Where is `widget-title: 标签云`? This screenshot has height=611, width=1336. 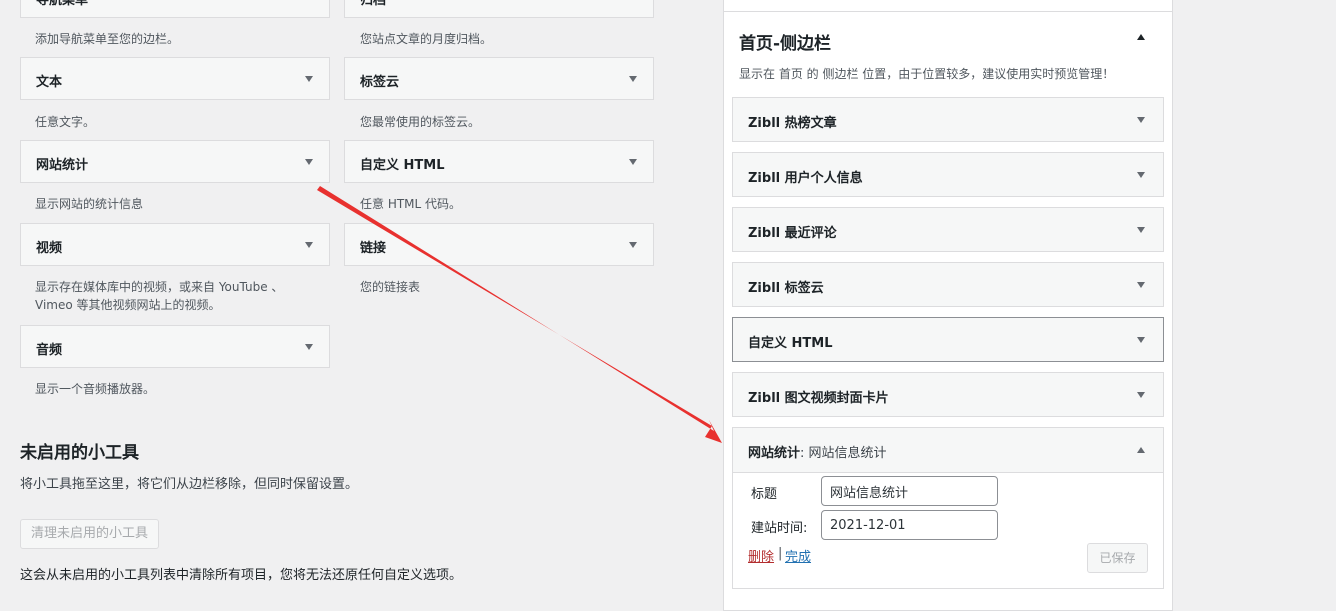 widget-title: 标签云 is located at coordinates (380, 82).